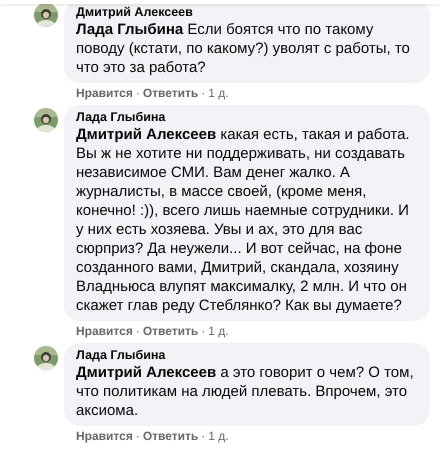 The image size is (440, 459). What do you see at coordinates (247, 12) in the screenshot?
I see `author-name: Дмитрий Алексеев` at bounding box center [247, 12].